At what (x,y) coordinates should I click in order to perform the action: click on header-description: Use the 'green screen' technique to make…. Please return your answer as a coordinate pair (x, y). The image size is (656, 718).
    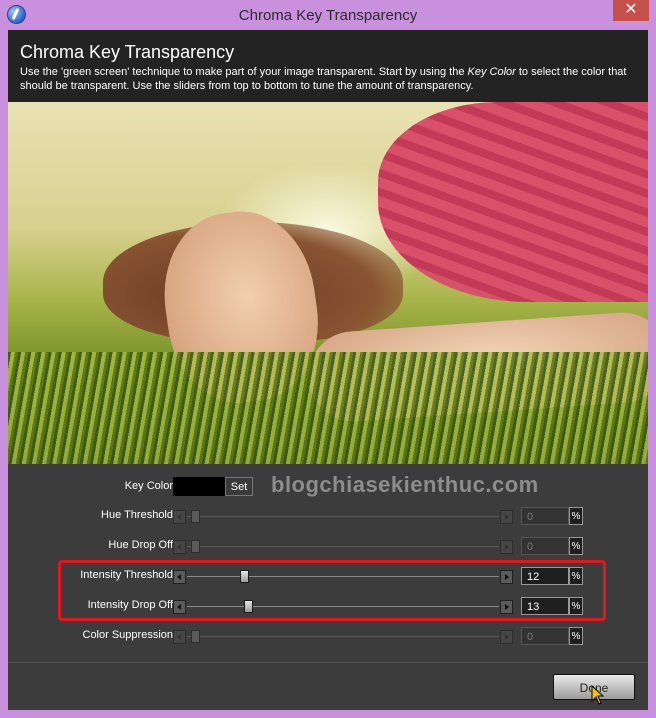
    Looking at the image, I should click on (330, 79).